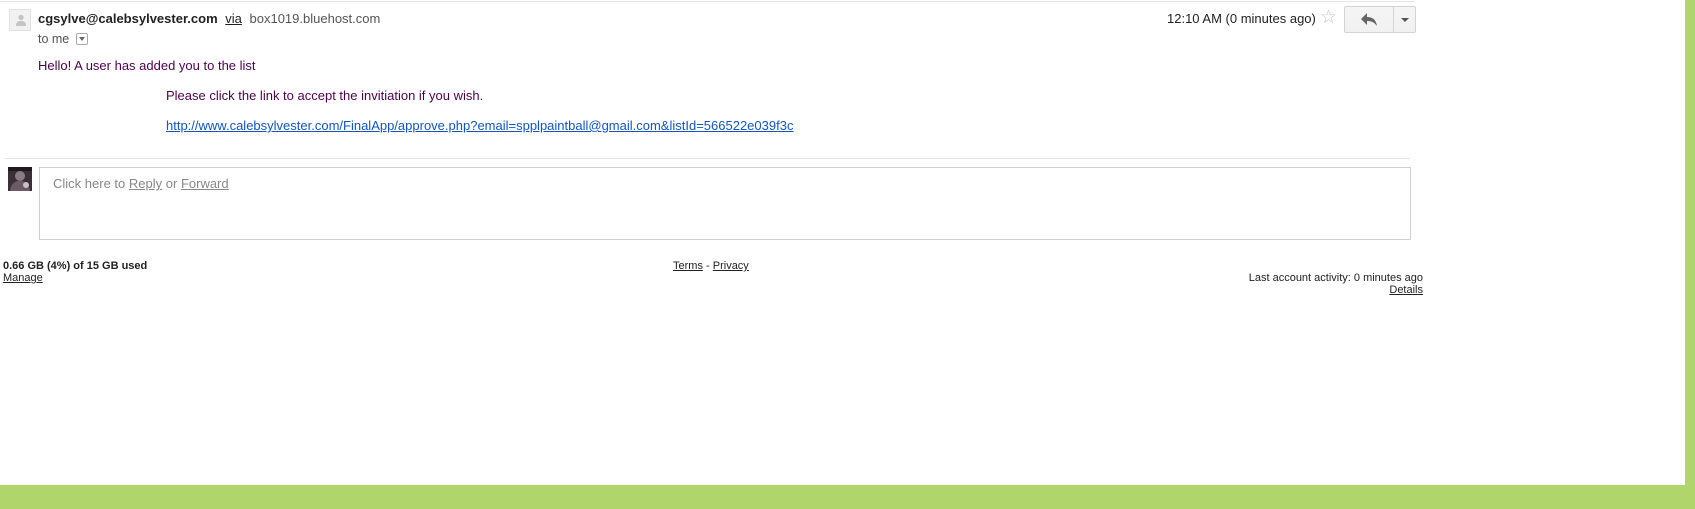 The width and height of the screenshot is (1695, 509). Describe the element at coordinates (147, 65) in the screenshot. I see `message-greeting: Hello! A user has added you to the list` at that location.